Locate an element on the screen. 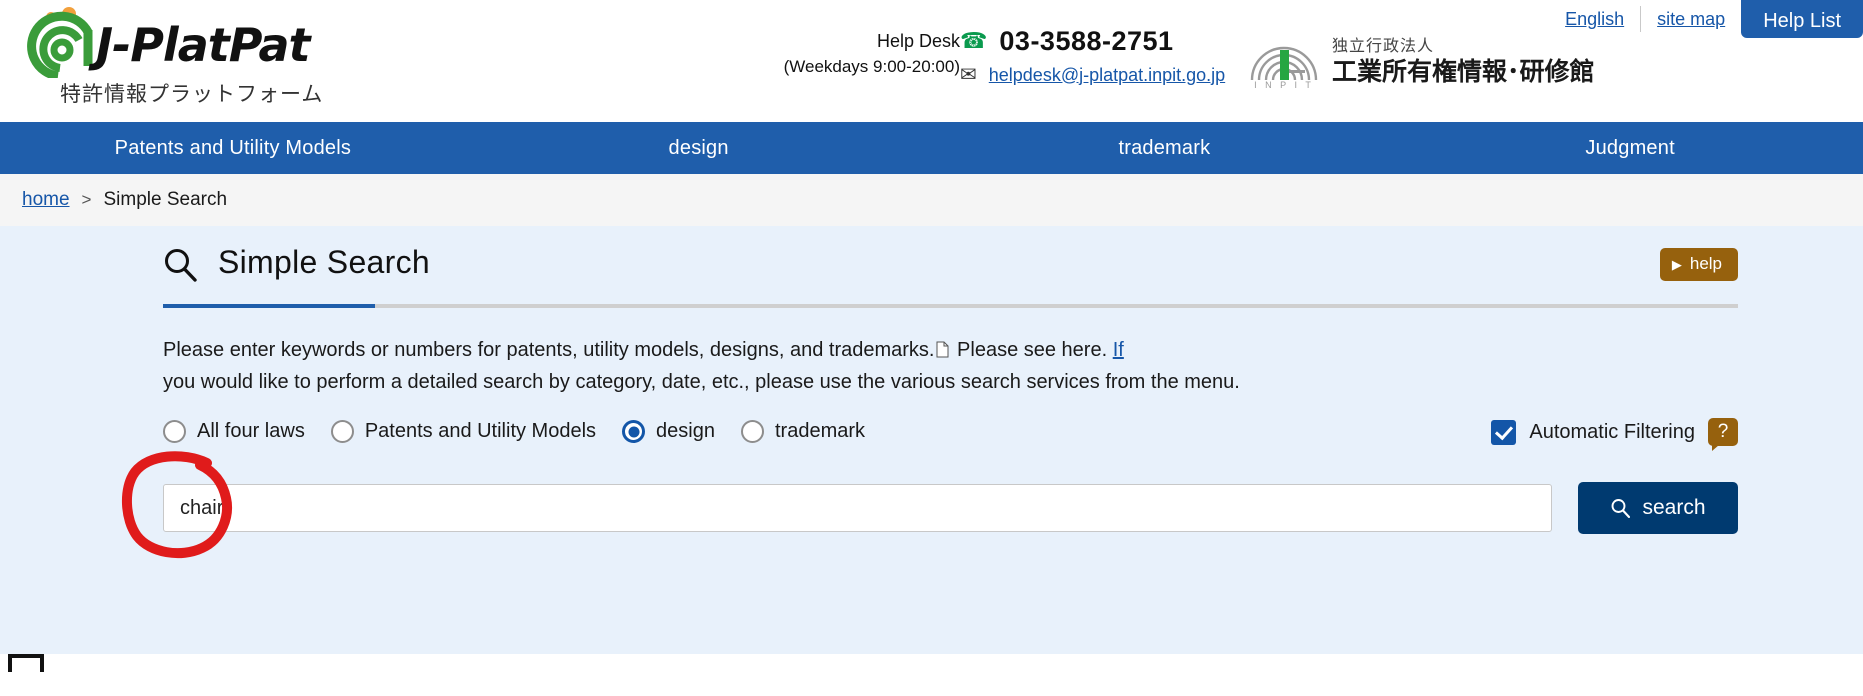 Image resolution: width=1863 pixels, height=696 pixels. radio-label-trademark: trademark is located at coordinates (820, 431).